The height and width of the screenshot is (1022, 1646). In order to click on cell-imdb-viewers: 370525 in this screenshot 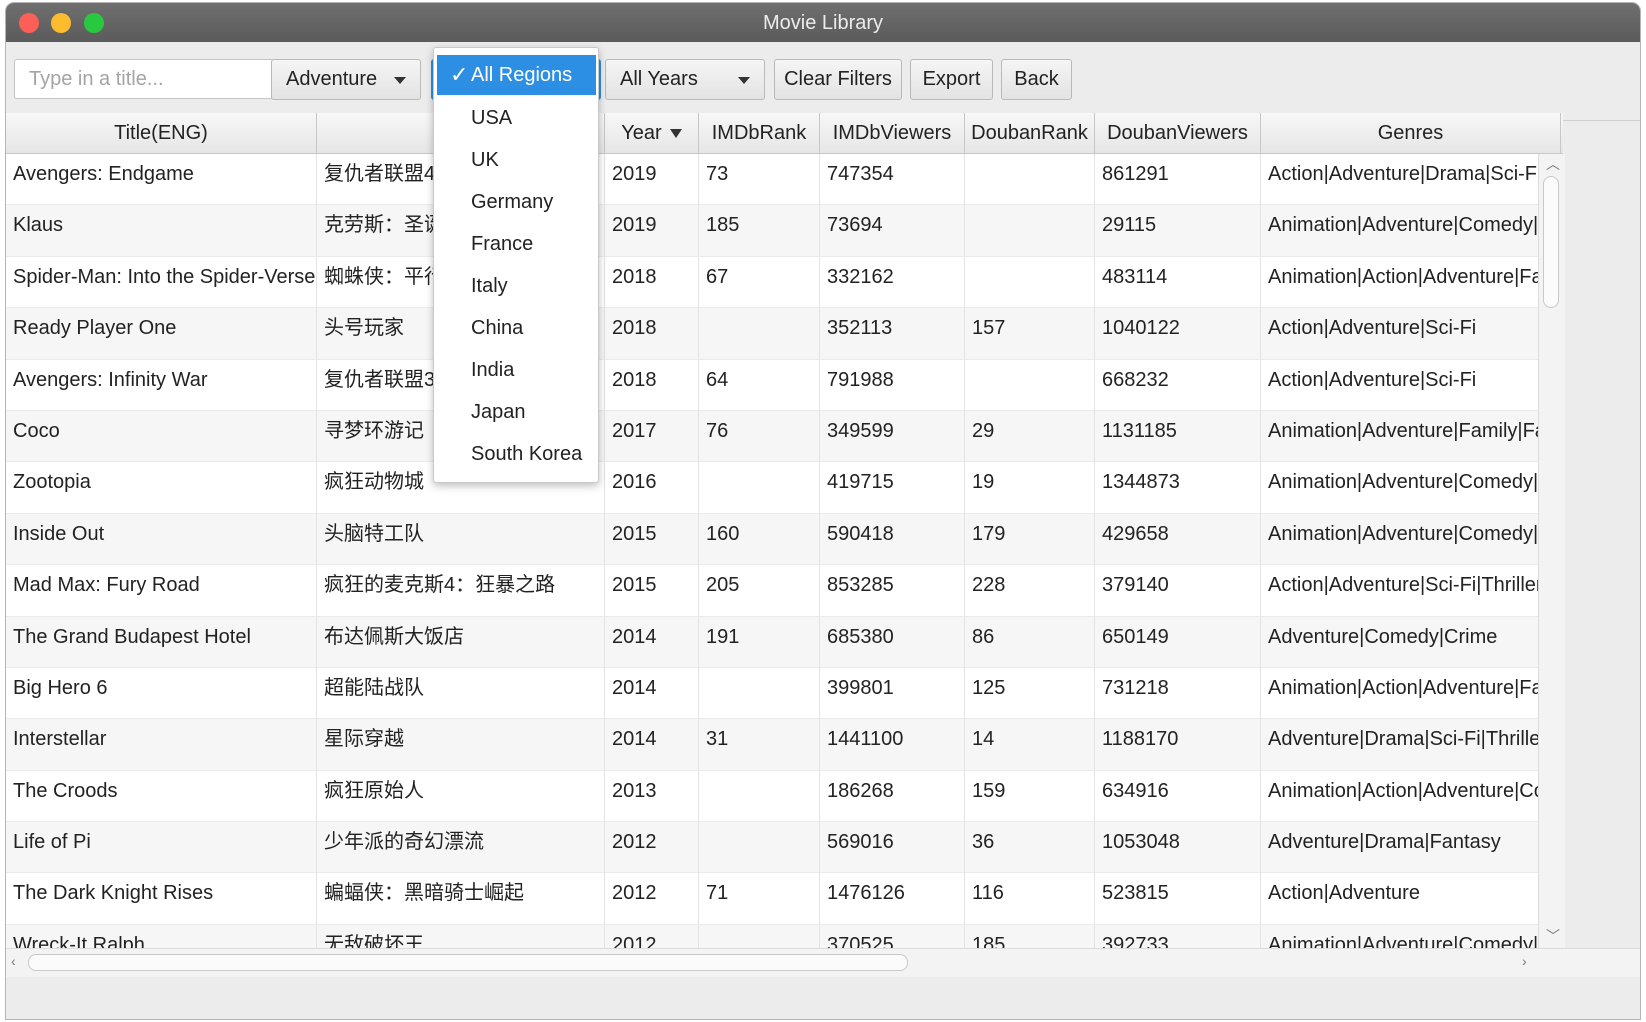, I will do `click(892, 936)`.